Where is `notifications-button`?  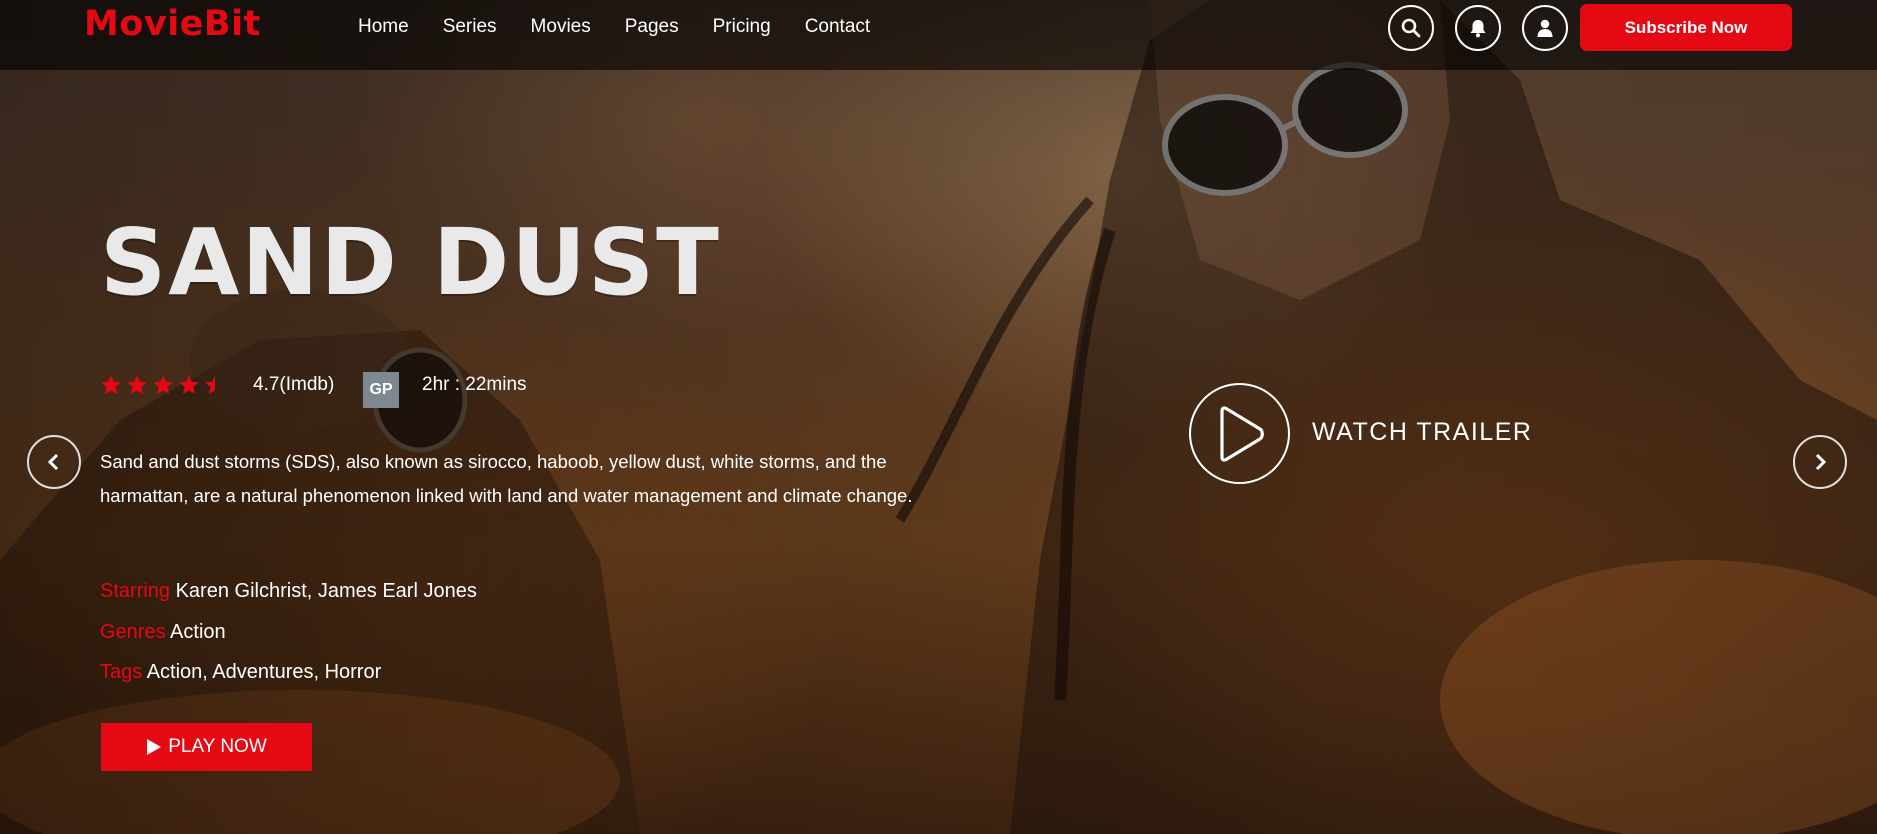 notifications-button is located at coordinates (1478, 28).